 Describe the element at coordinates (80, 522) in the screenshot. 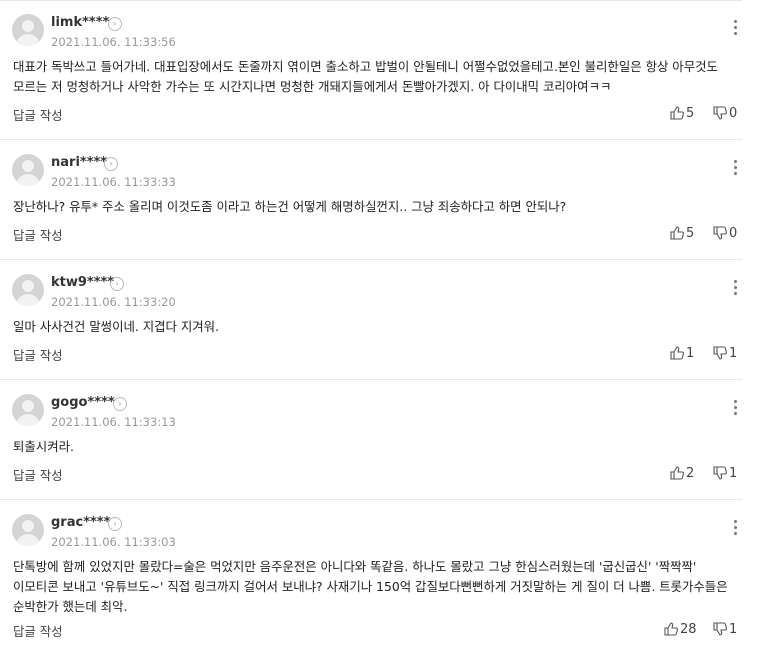

I see `username: grac****` at that location.